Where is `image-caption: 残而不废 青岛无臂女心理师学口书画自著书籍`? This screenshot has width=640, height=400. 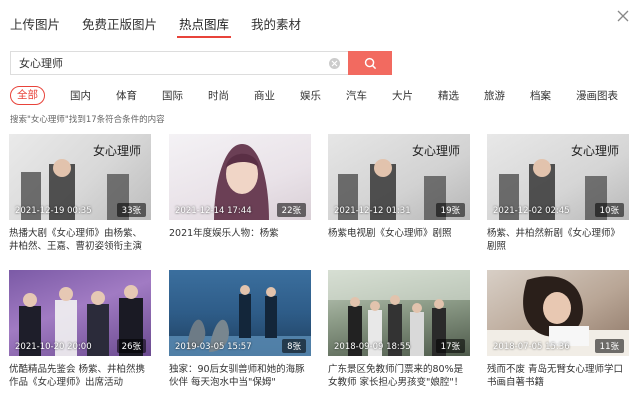
image-caption: 残而不废 青岛无臂女心理师学口书画自著书籍 is located at coordinates (558, 376).